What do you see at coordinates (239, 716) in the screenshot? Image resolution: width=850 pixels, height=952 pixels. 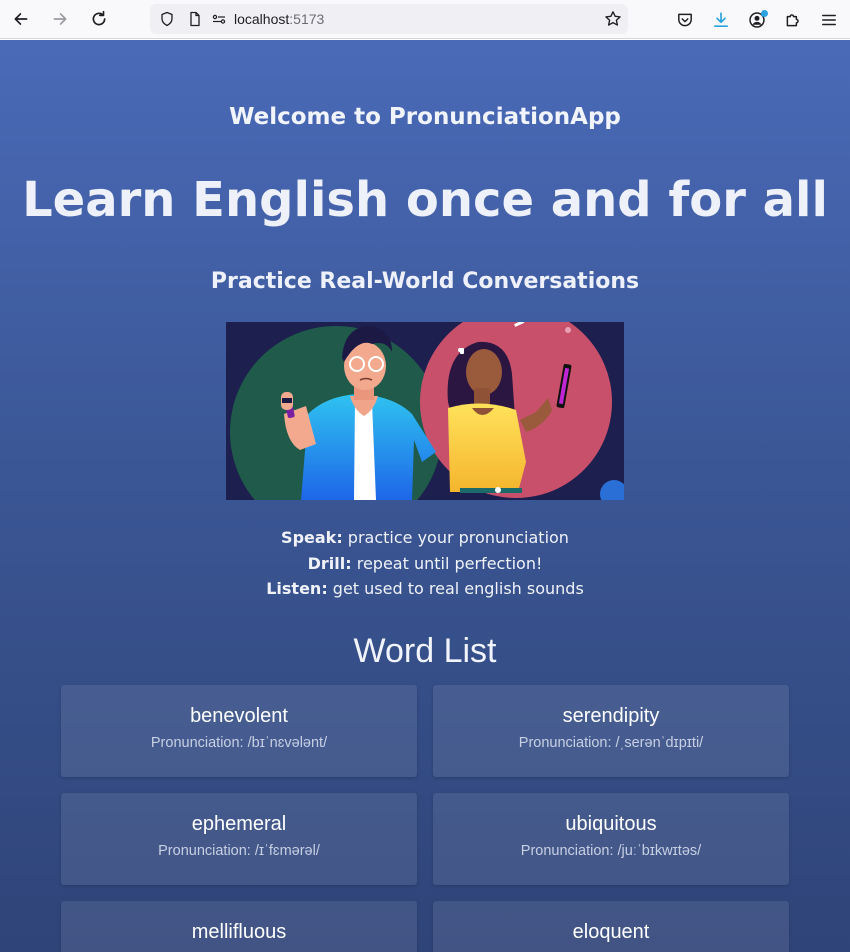 I see `word-text: benevolent` at bounding box center [239, 716].